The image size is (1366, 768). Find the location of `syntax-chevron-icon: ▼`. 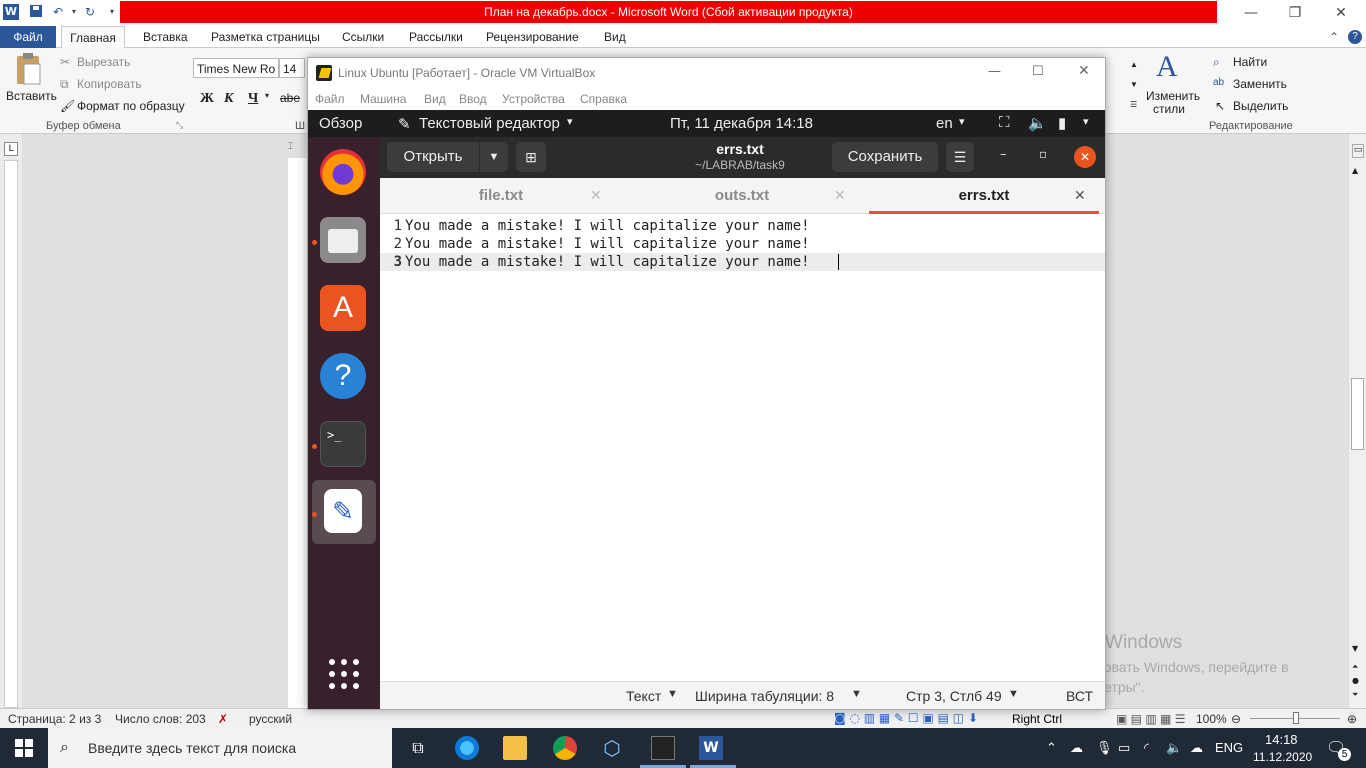

syntax-chevron-icon: ▼ is located at coordinates (672, 694).